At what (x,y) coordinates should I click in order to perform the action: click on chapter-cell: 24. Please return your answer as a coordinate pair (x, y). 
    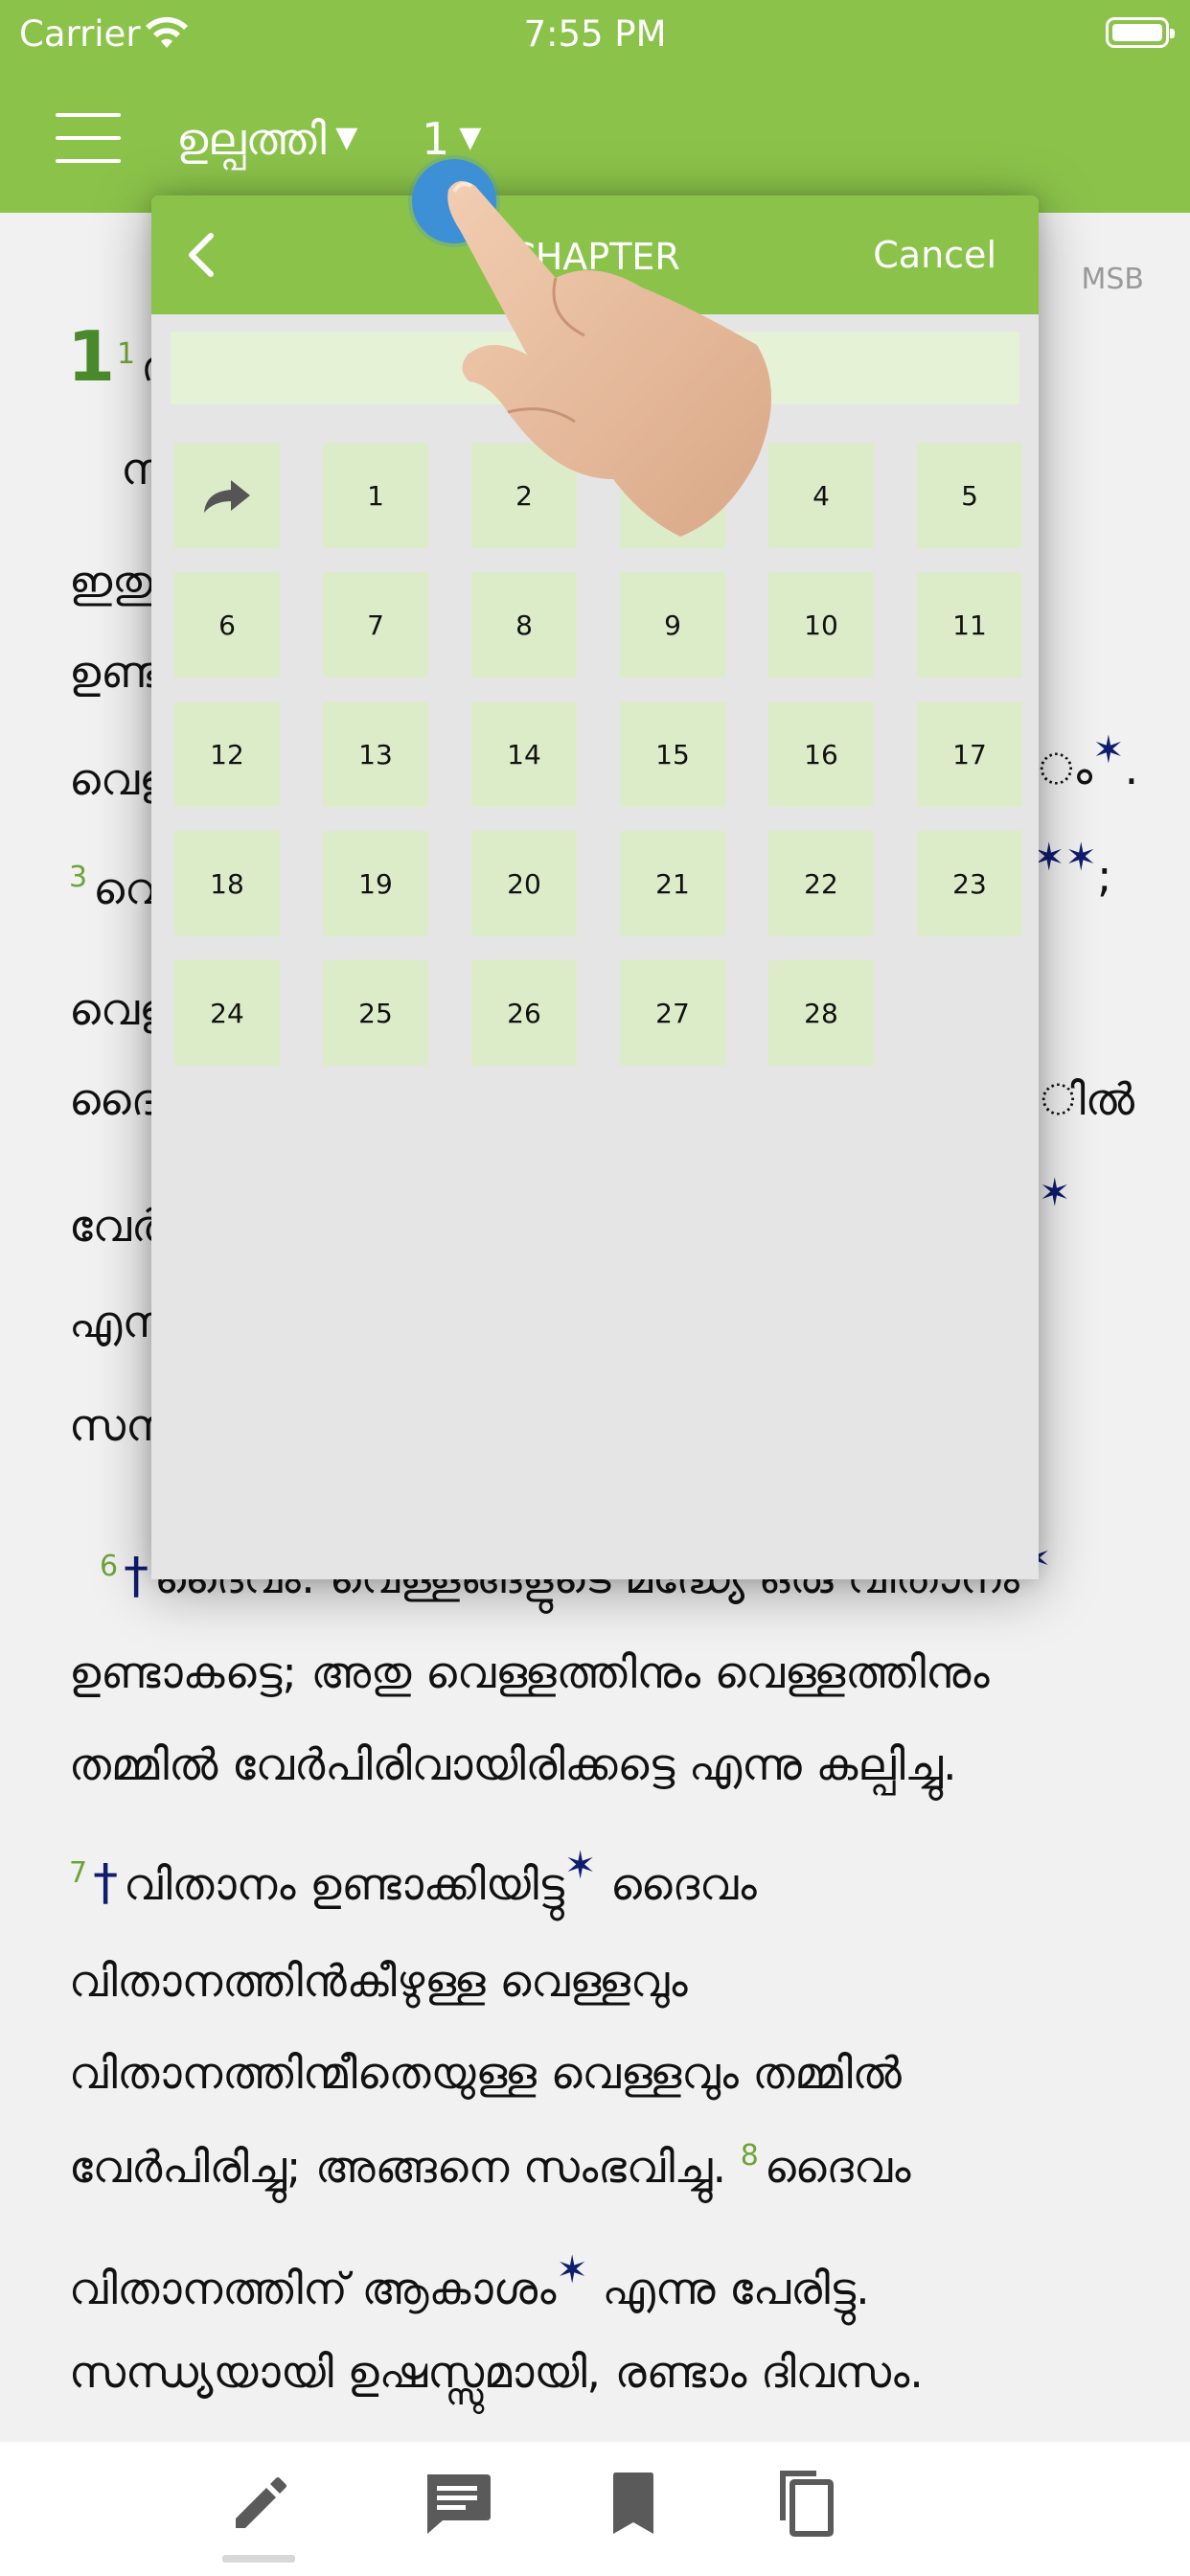
    Looking at the image, I should click on (227, 1013).